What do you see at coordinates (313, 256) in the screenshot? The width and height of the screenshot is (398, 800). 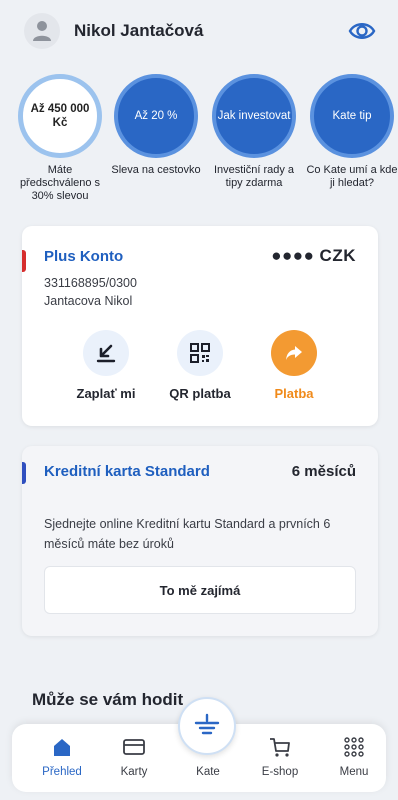 I see `account-balance: ●●●● CZK` at bounding box center [313, 256].